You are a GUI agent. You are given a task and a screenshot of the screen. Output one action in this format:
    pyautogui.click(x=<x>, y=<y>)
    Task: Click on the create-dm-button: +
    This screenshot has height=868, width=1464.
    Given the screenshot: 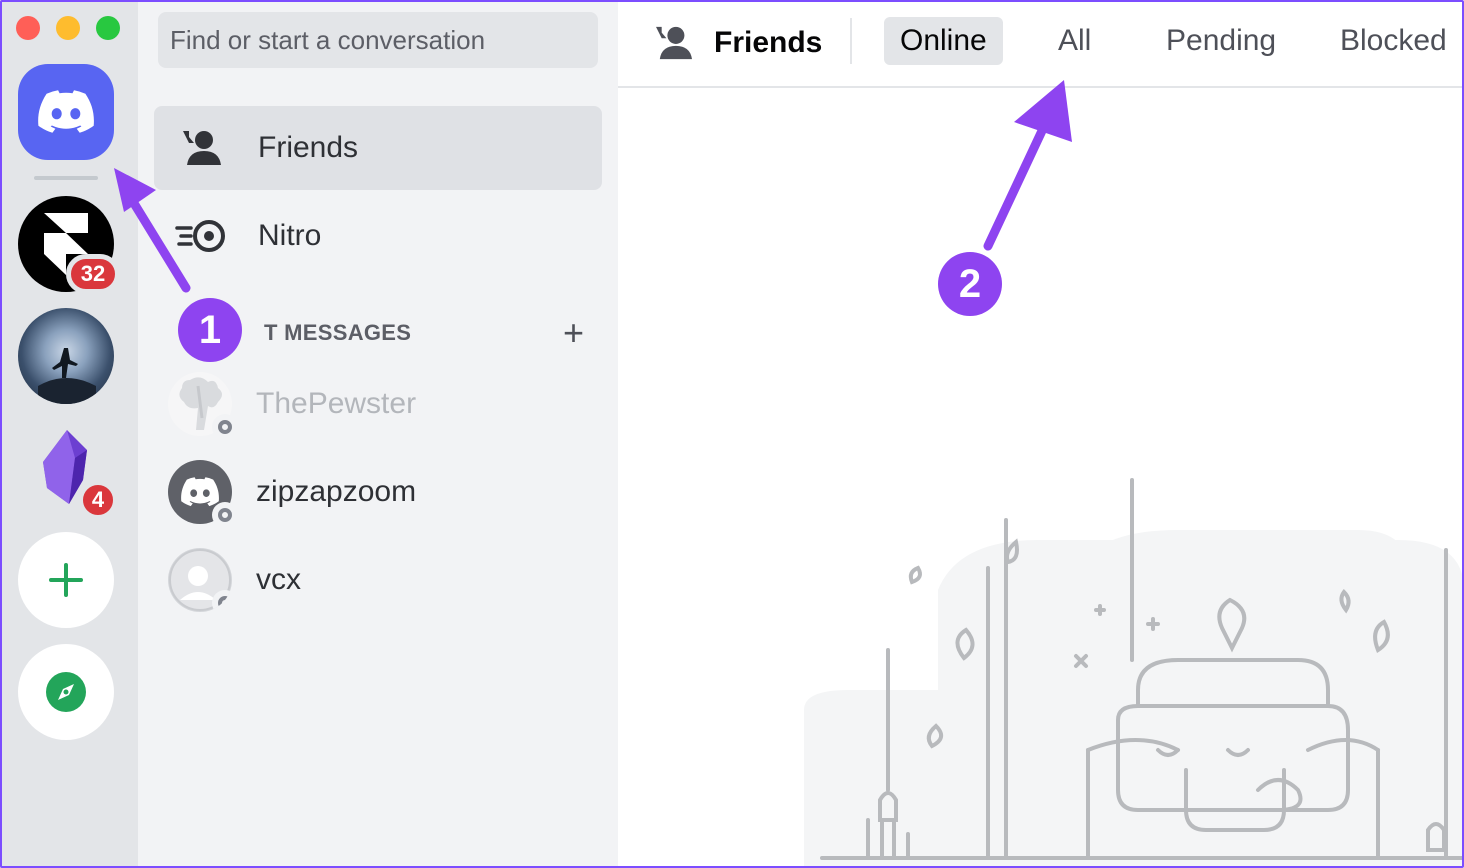 What is the action you would take?
    pyautogui.click(x=573, y=333)
    